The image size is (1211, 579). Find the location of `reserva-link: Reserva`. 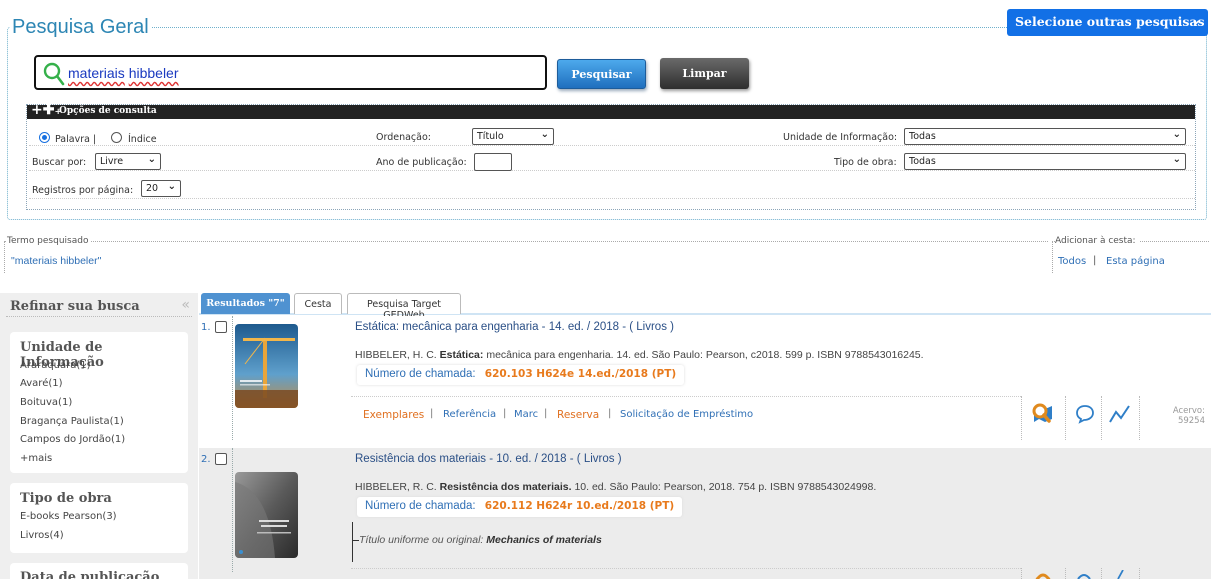

reserva-link: Reserva is located at coordinates (578, 415).